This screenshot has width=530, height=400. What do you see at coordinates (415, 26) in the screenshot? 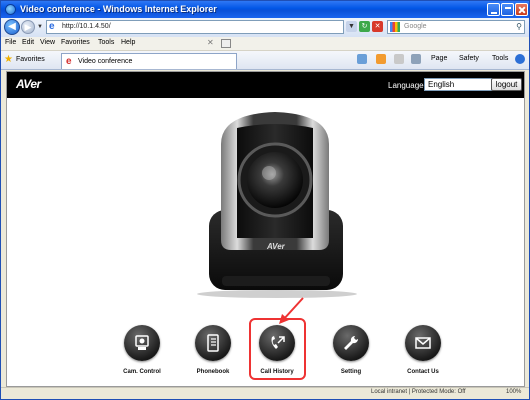
I see `search-placeholder: Google` at bounding box center [415, 26].